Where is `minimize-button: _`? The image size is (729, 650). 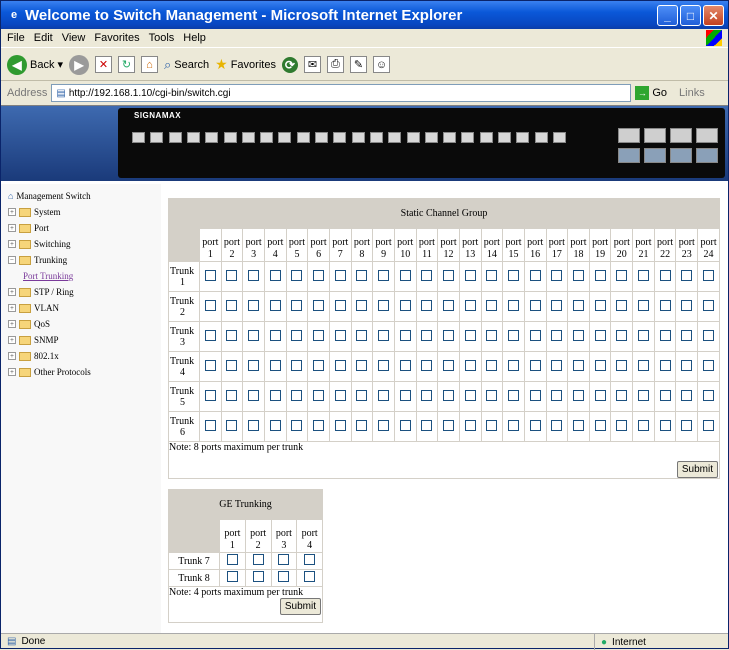 minimize-button: _ is located at coordinates (667, 15).